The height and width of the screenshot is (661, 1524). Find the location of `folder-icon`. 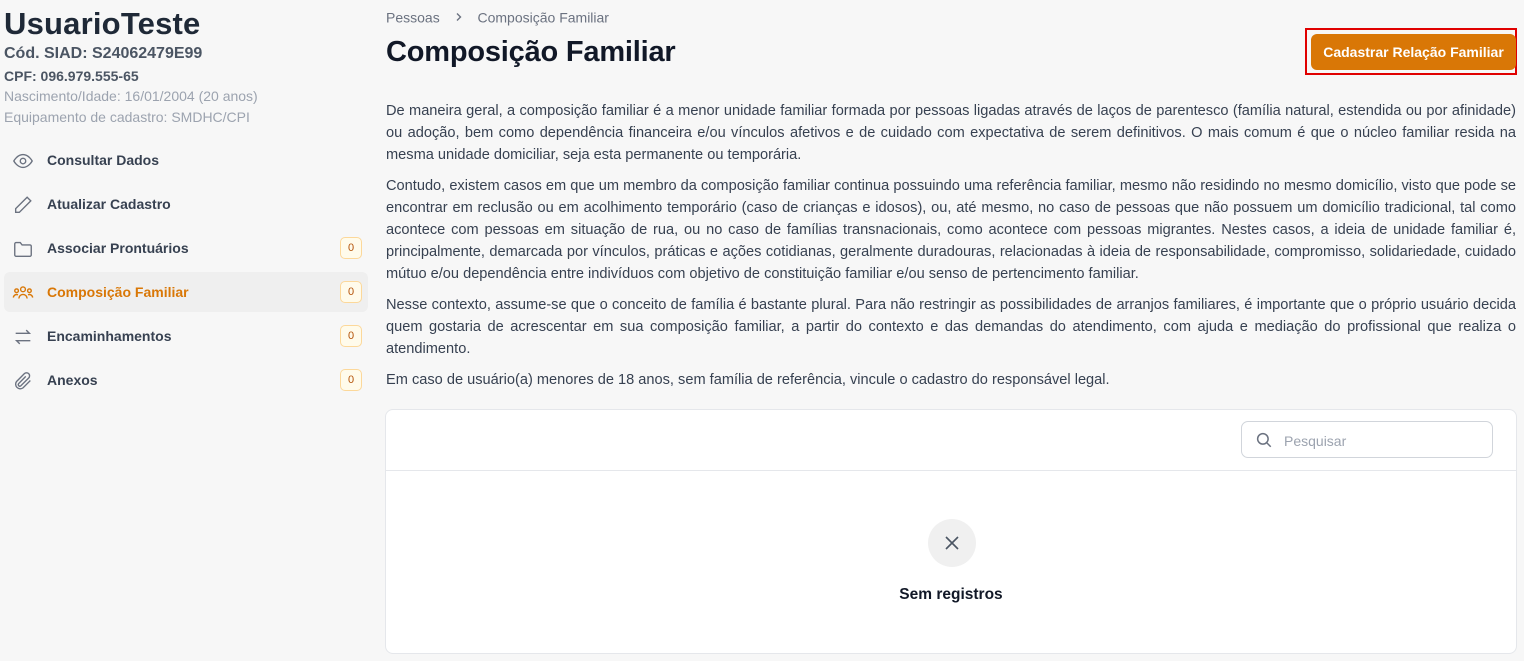

folder-icon is located at coordinates (23, 249).